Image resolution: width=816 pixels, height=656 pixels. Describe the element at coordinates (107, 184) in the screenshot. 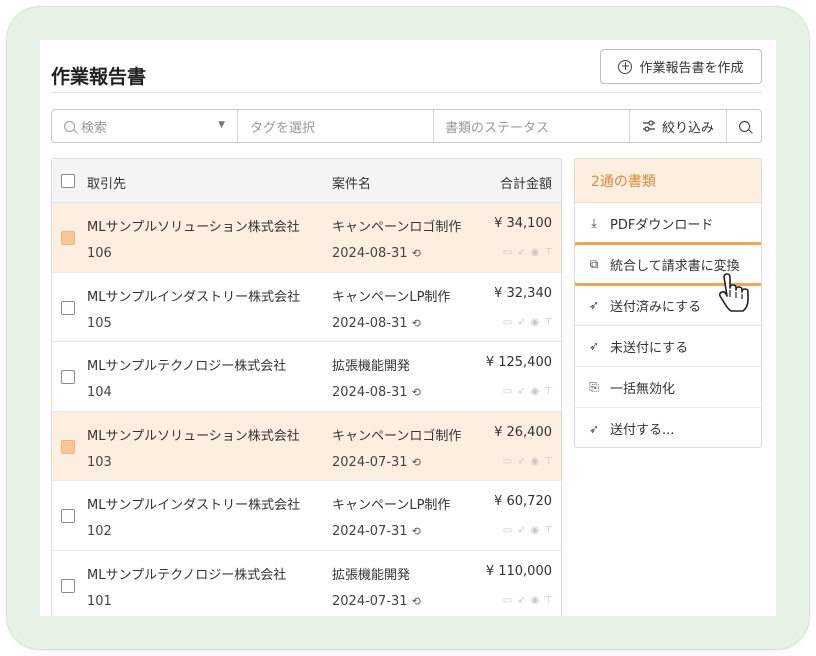

I see `header-client: 取引先` at that location.